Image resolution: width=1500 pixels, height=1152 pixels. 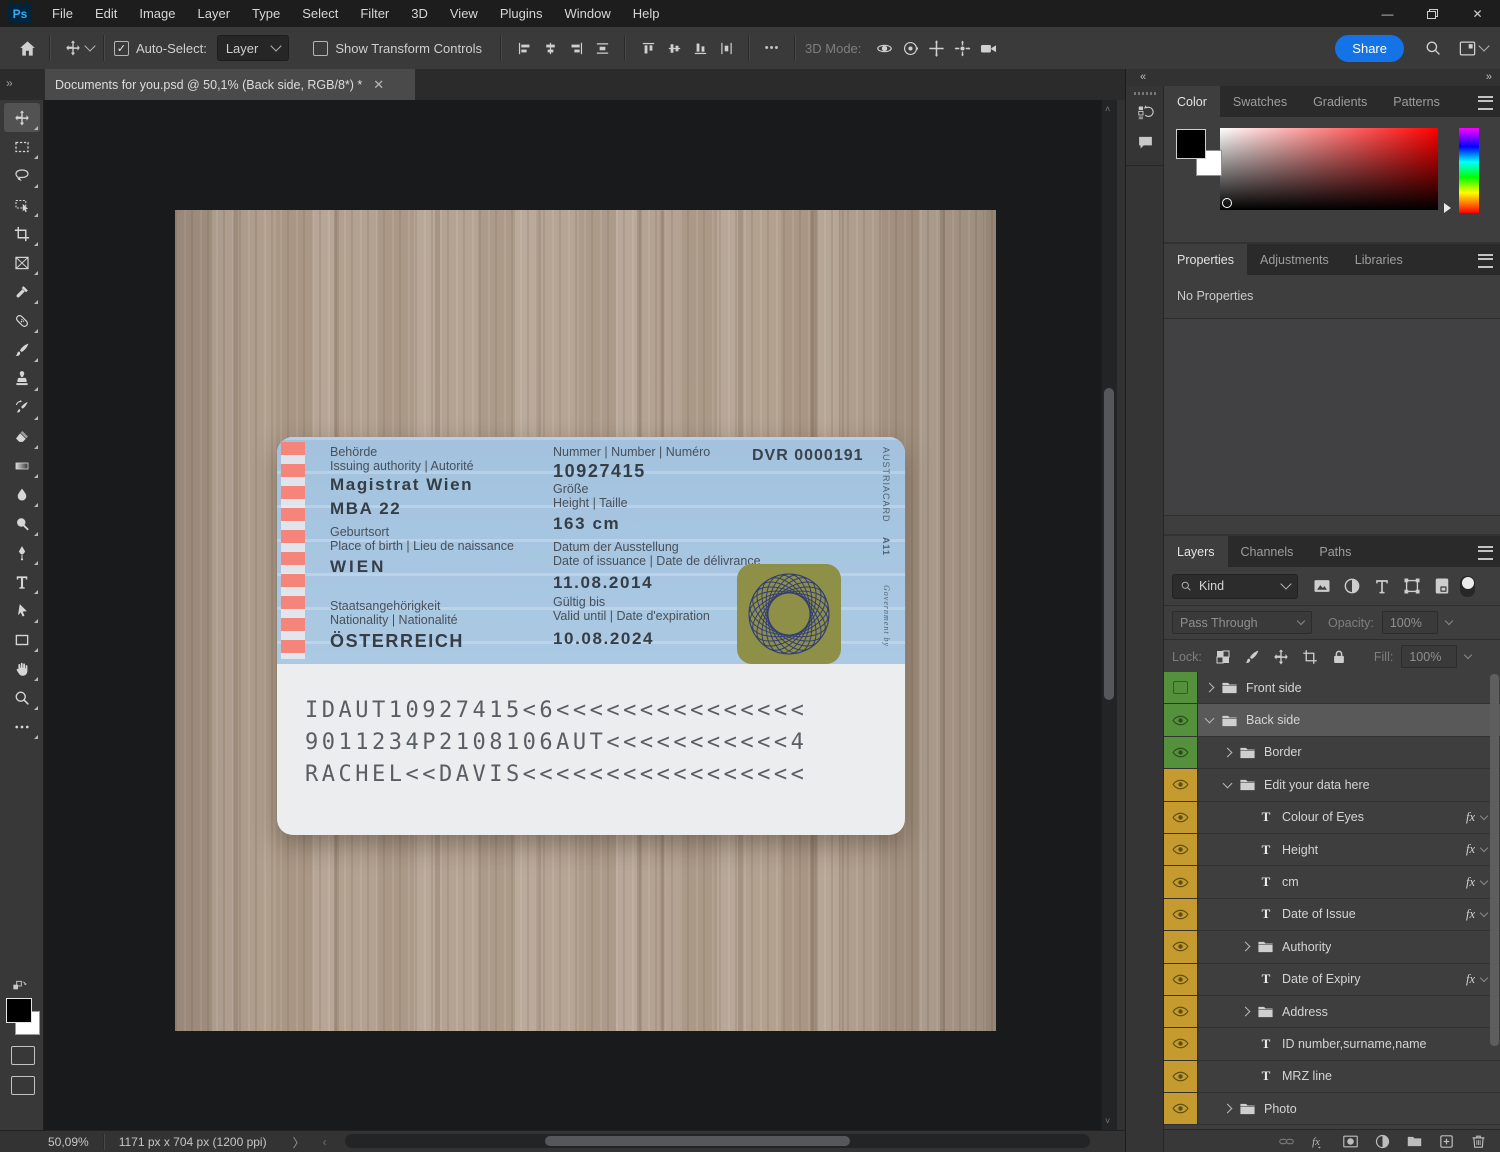 What do you see at coordinates (1332, 947) in the screenshot?
I see `layer-row-authority: Authority` at bounding box center [1332, 947].